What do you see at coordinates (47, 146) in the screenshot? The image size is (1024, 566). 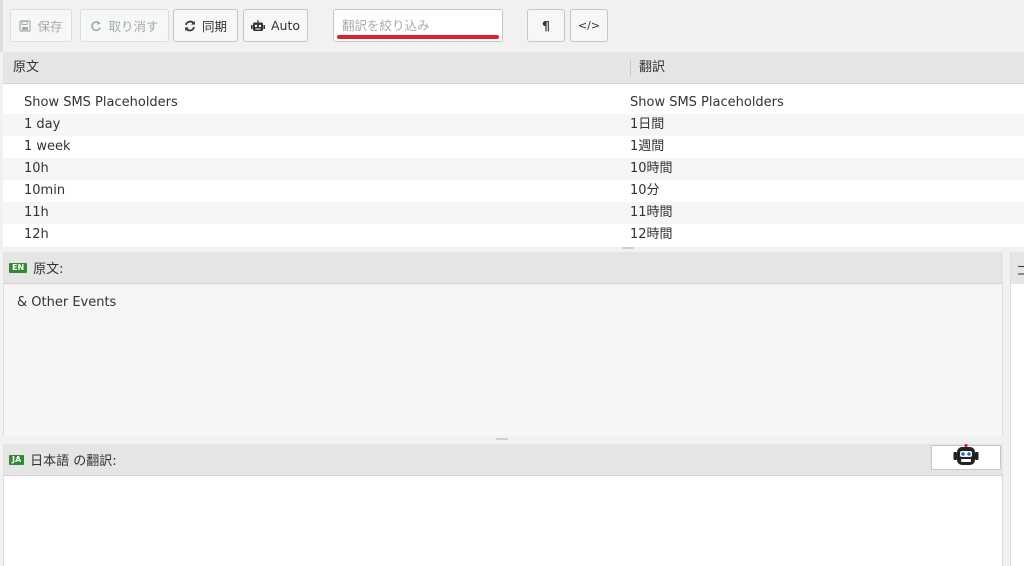 I see `source-cell: 1 week` at bounding box center [47, 146].